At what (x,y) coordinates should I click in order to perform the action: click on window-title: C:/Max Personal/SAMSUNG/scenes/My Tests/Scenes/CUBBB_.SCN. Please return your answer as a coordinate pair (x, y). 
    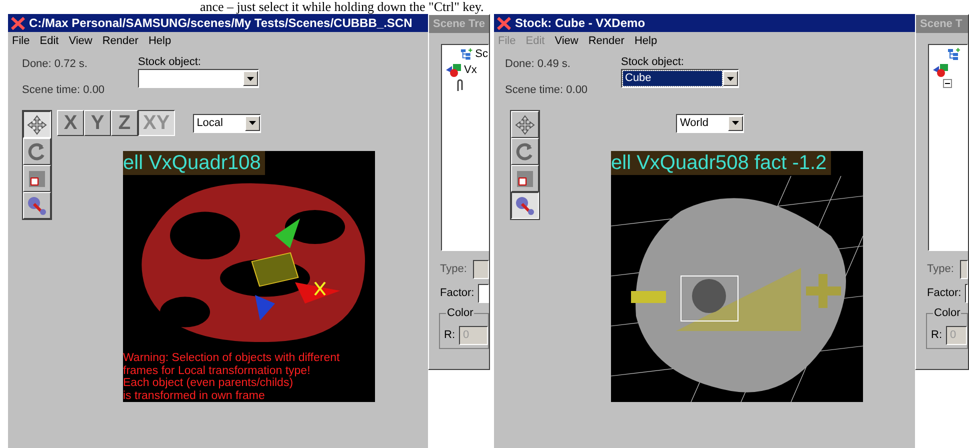
    Looking at the image, I should click on (220, 23).